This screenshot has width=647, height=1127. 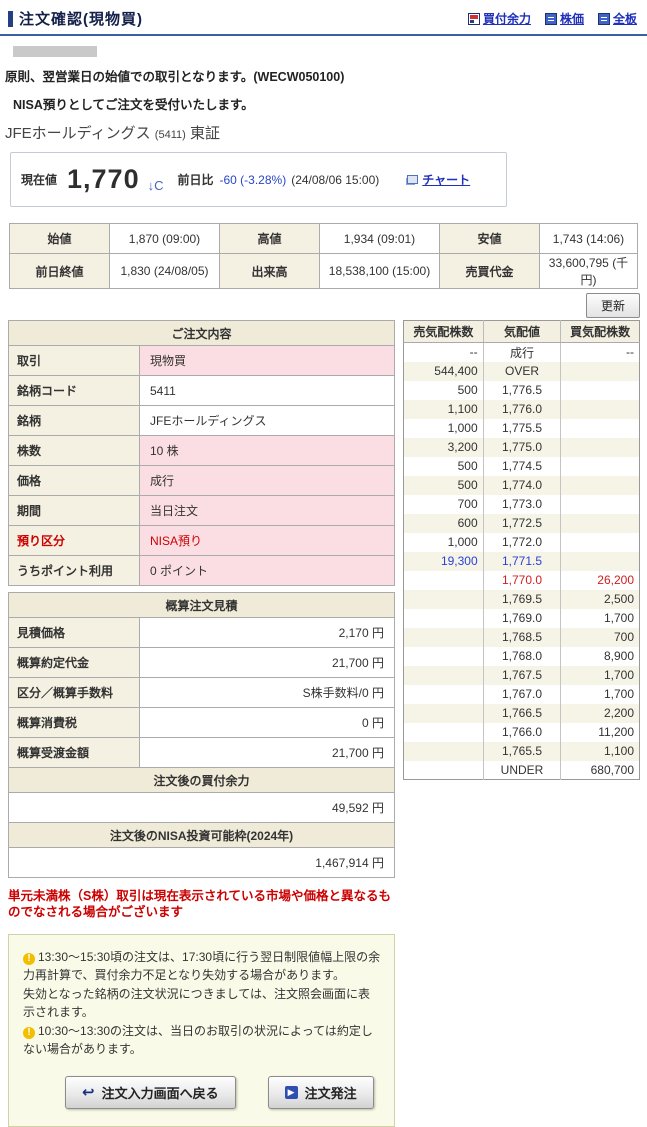 I want to click on market-label: 安値, so click(x=490, y=239).